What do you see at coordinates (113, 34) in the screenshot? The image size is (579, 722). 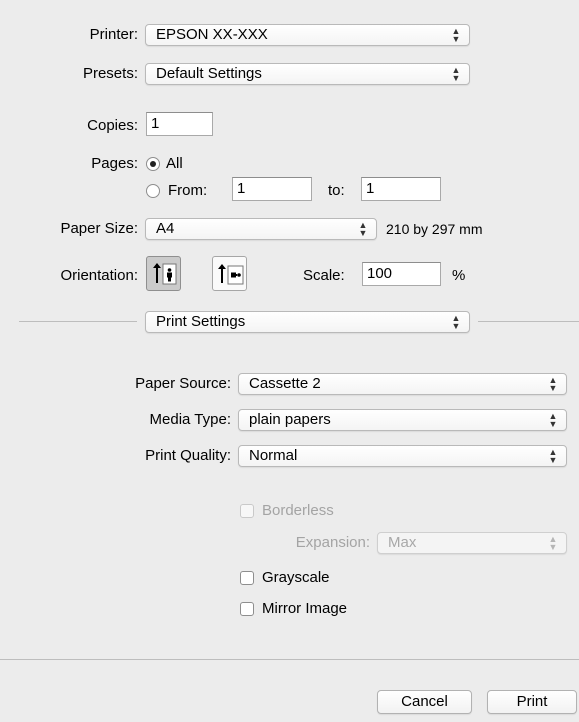 I see `printer-label: Printer:` at bounding box center [113, 34].